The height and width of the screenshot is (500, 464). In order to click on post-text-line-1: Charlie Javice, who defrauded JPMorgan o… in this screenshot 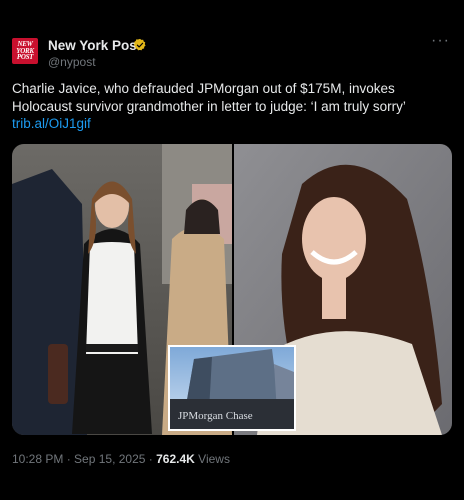, I will do `click(203, 88)`.